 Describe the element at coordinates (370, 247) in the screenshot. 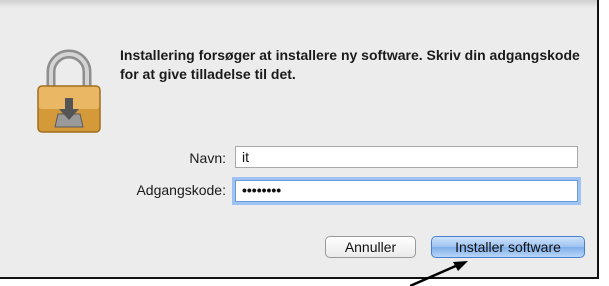

I see `cancel-button: Annuller` at that location.